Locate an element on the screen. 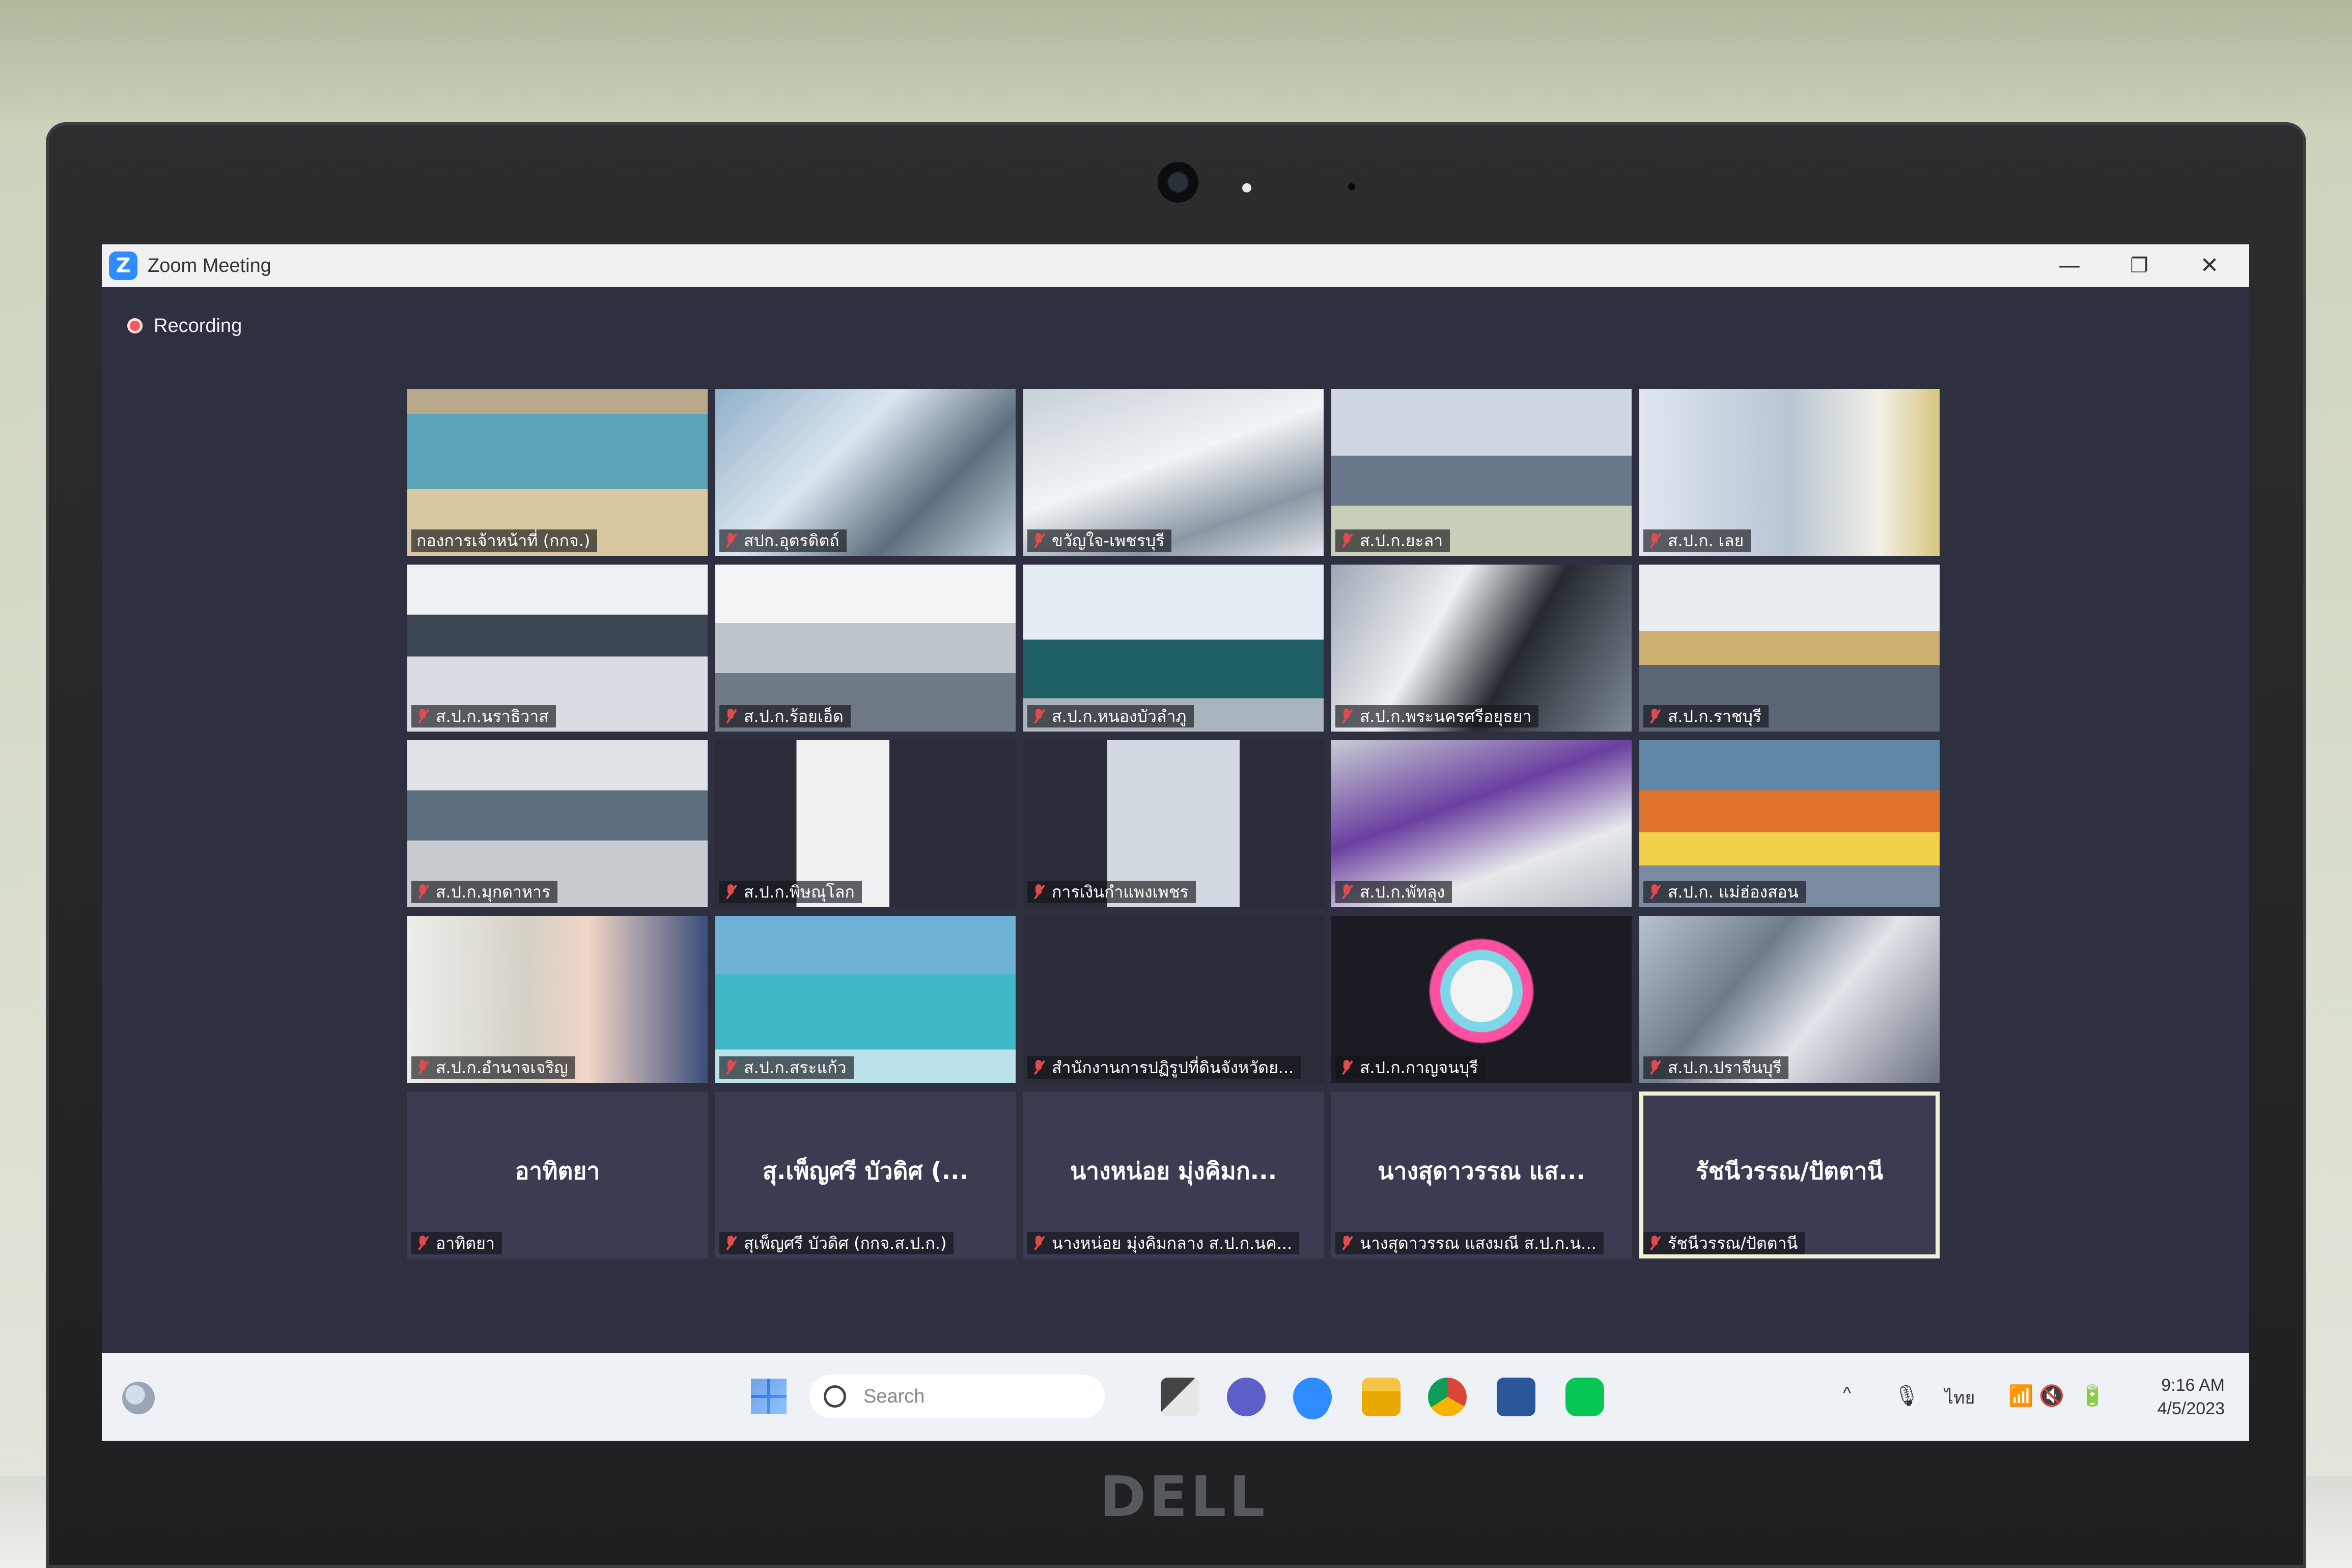 This screenshot has width=2352, height=1568. participant-tile: ส.ป.ก. แม่ฮ่องสอน is located at coordinates (1789, 823).